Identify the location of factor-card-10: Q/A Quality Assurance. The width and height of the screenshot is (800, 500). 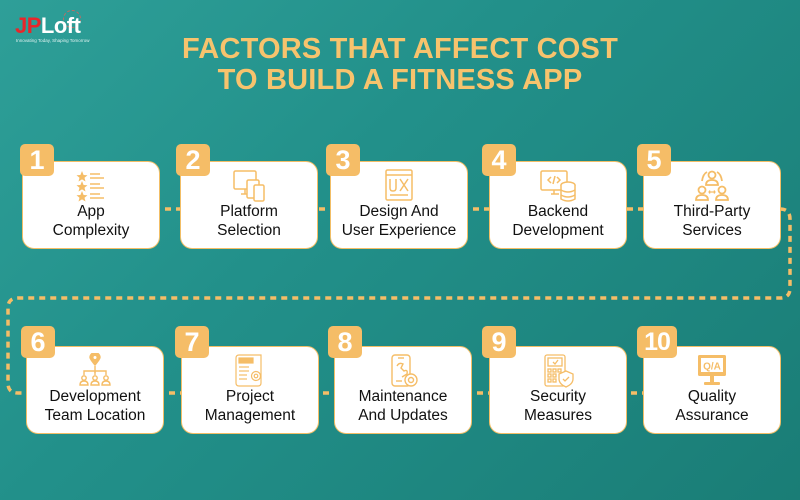
(712, 390).